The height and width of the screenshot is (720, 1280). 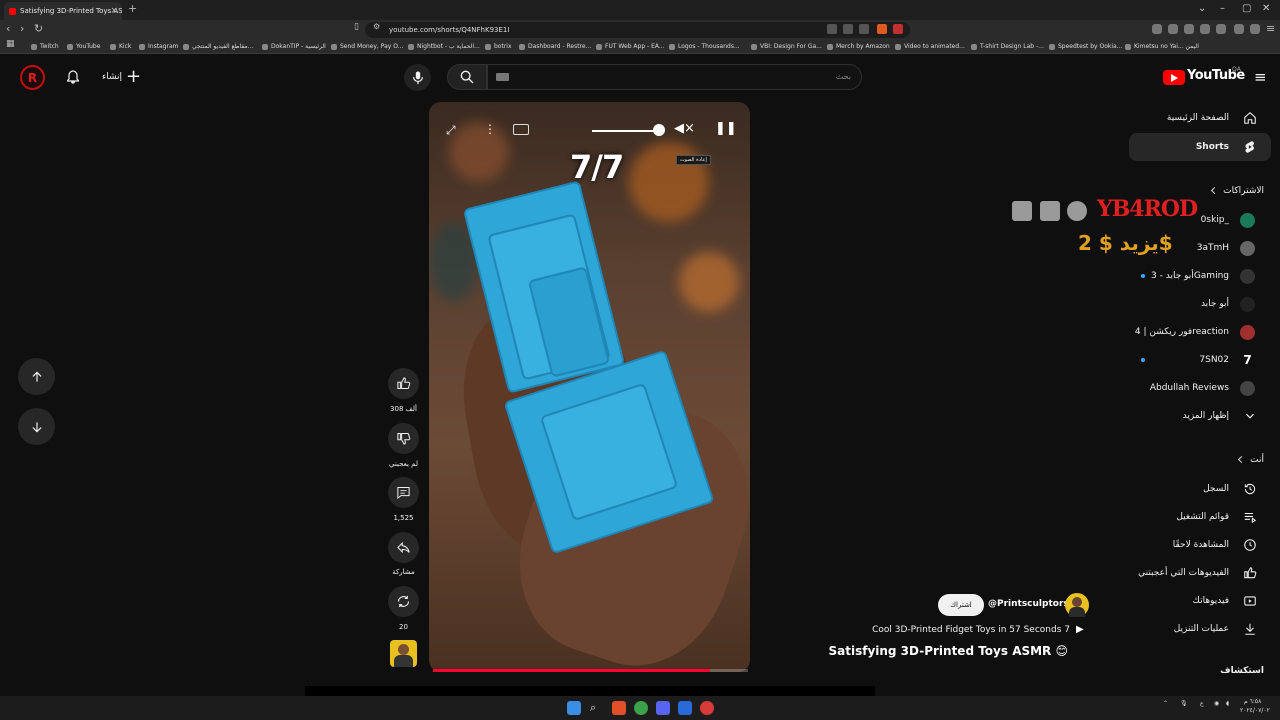 What do you see at coordinates (848, 29) in the screenshot?
I see `zoom-icon` at bounding box center [848, 29].